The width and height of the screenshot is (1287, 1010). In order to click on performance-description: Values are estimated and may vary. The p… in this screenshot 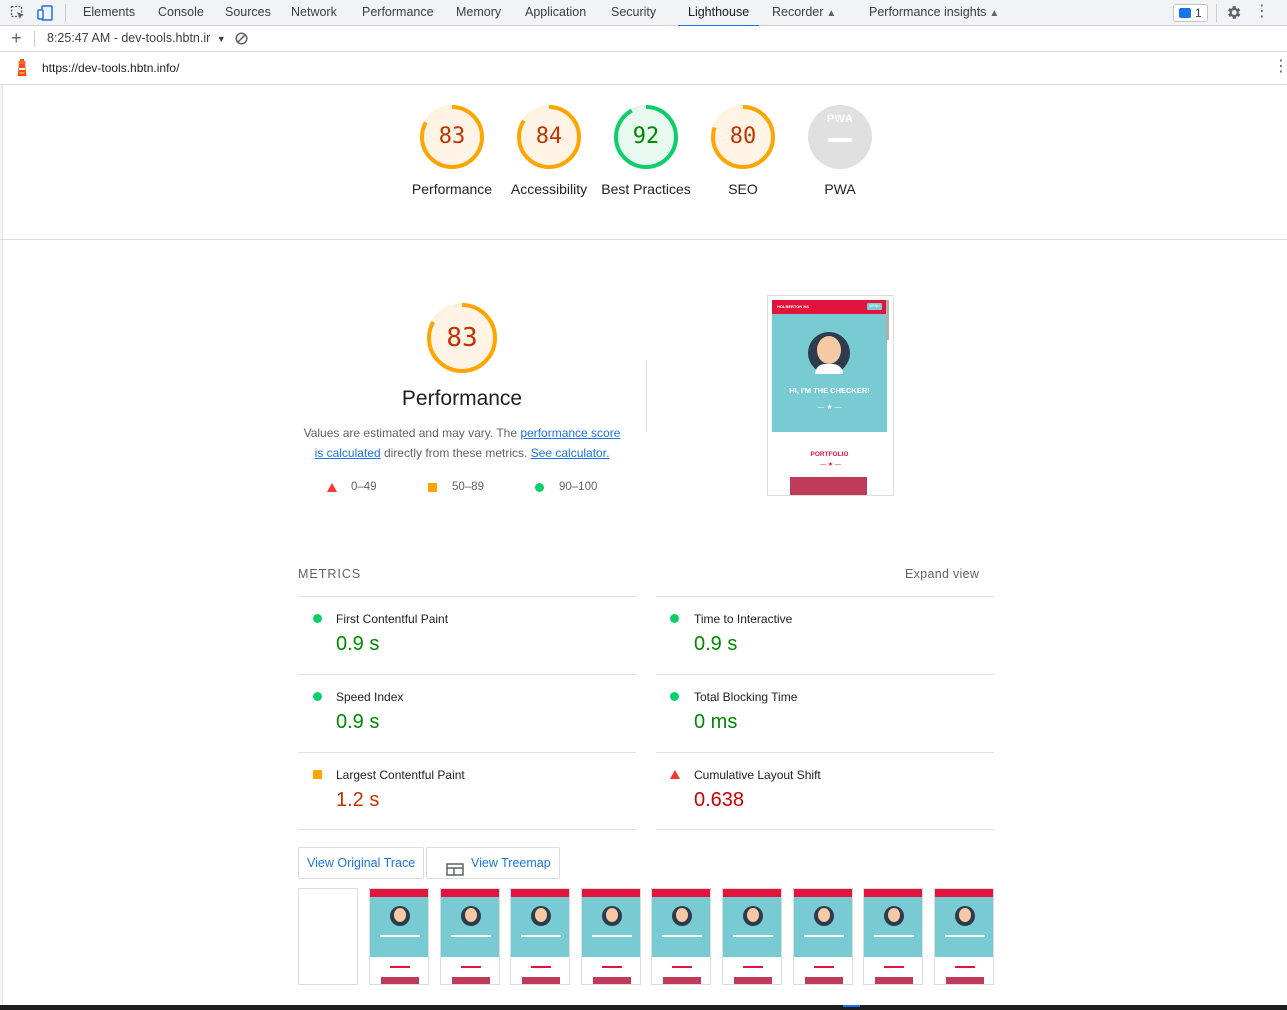, I will do `click(462, 443)`.